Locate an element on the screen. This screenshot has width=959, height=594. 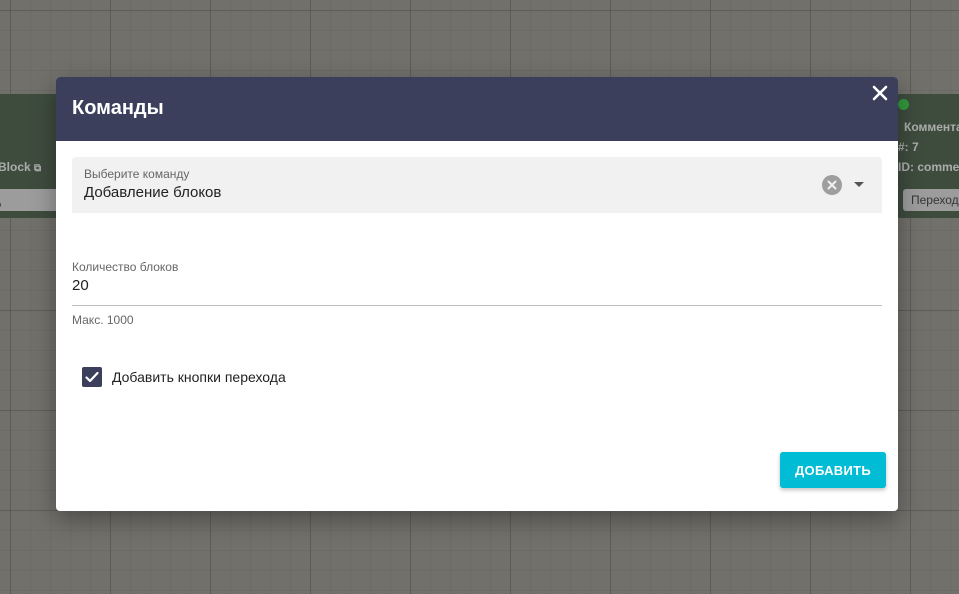
block-count-hint: Макс. 1000 is located at coordinates (103, 320).